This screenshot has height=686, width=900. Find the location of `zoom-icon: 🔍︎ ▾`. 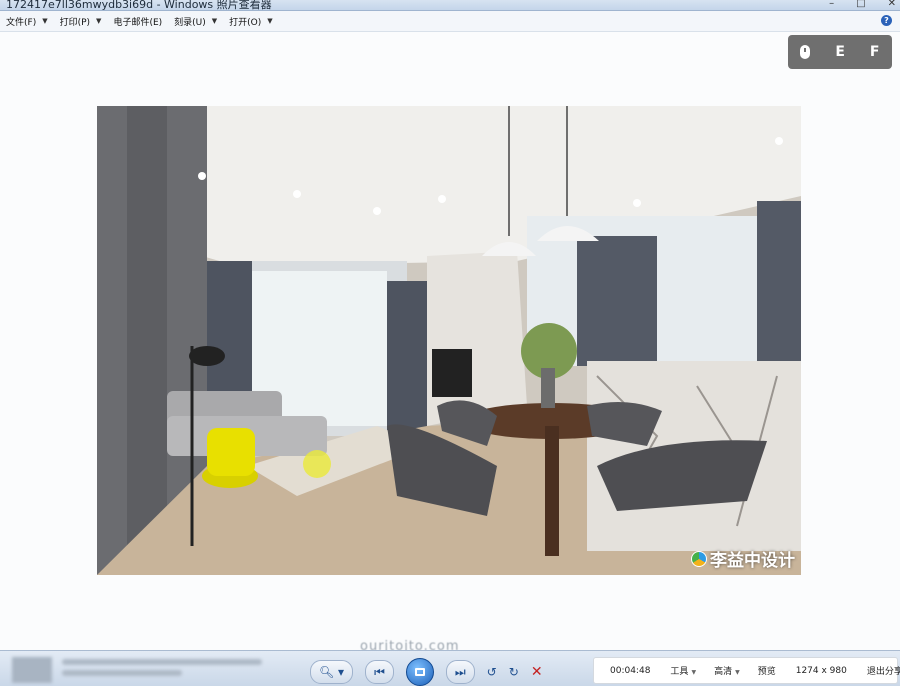

zoom-icon: 🔍︎ ▾ is located at coordinates (332, 672).